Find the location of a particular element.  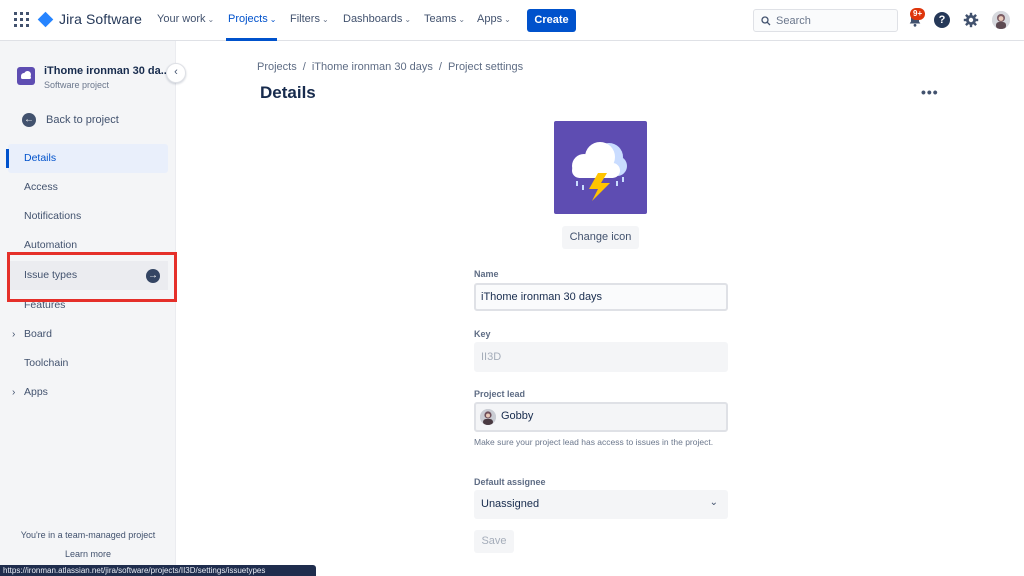

project-lead-label: Project lead is located at coordinates (500, 394).